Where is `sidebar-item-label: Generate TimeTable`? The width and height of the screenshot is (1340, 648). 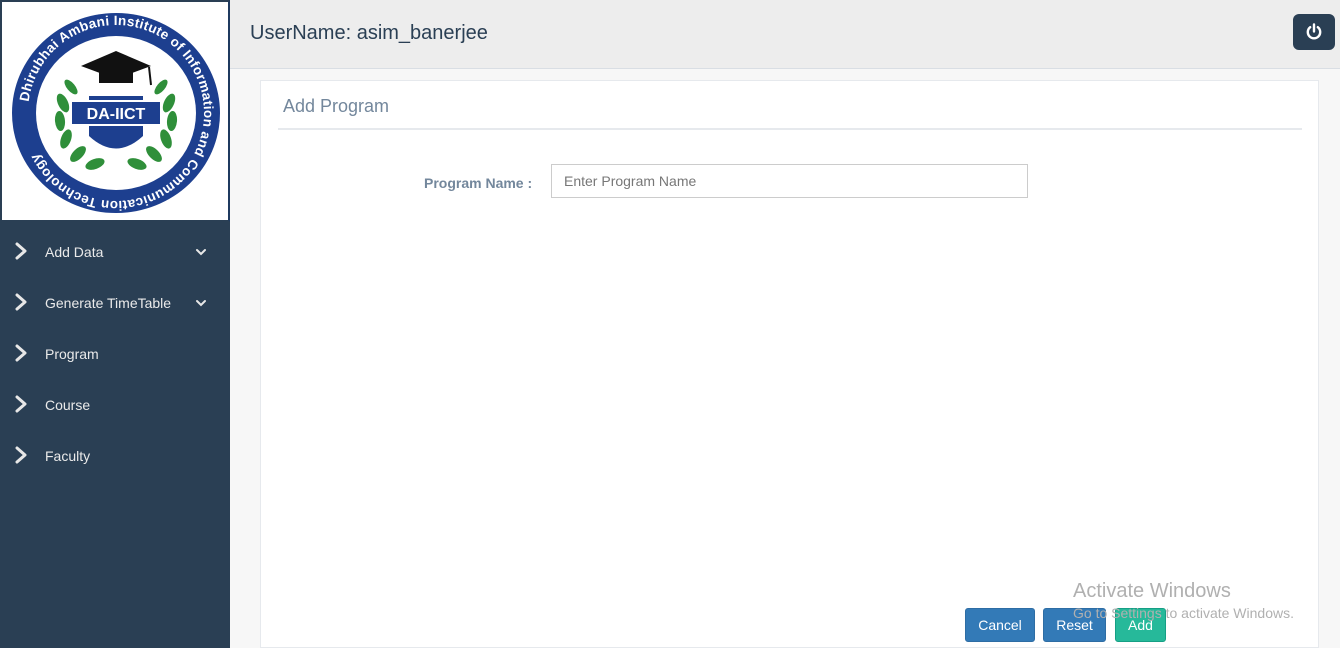 sidebar-item-label: Generate TimeTable is located at coordinates (108, 303).